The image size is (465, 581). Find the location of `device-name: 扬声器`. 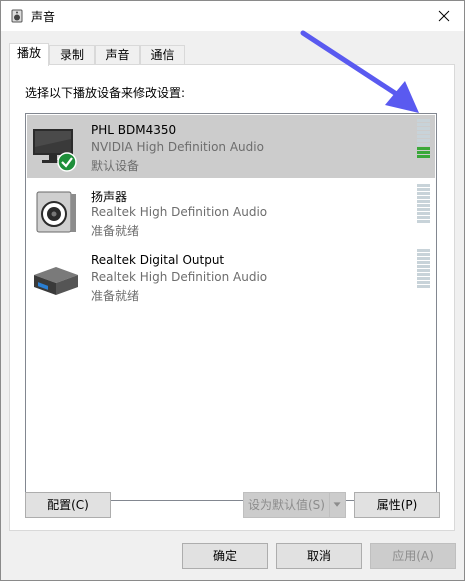

device-name: 扬声器 is located at coordinates (109, 197).